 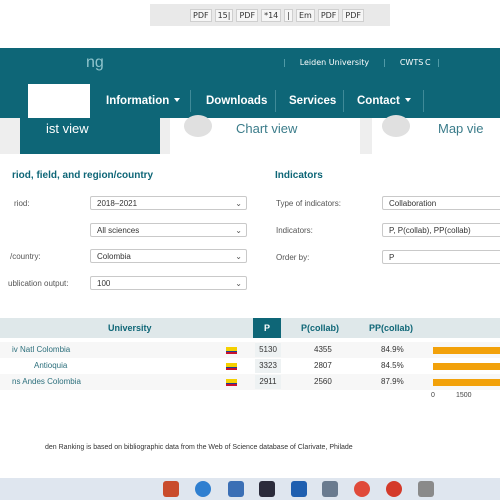 What do you see at coordinates (330, 489) in the screenshot?
I see `photos-icon` at bounding box center [330, 489].